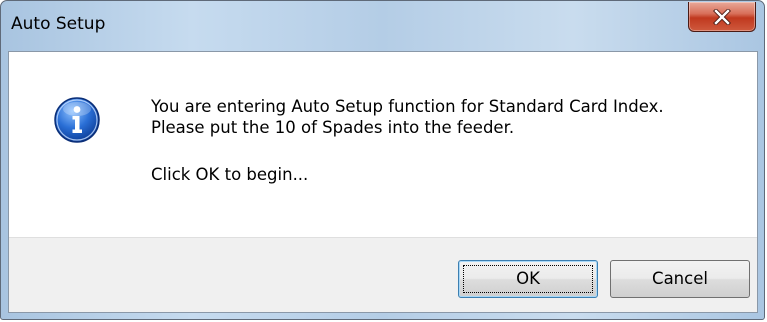 This screenshot has height=322, width=767. I want to click on focus-rectangle, so click(528, 279).